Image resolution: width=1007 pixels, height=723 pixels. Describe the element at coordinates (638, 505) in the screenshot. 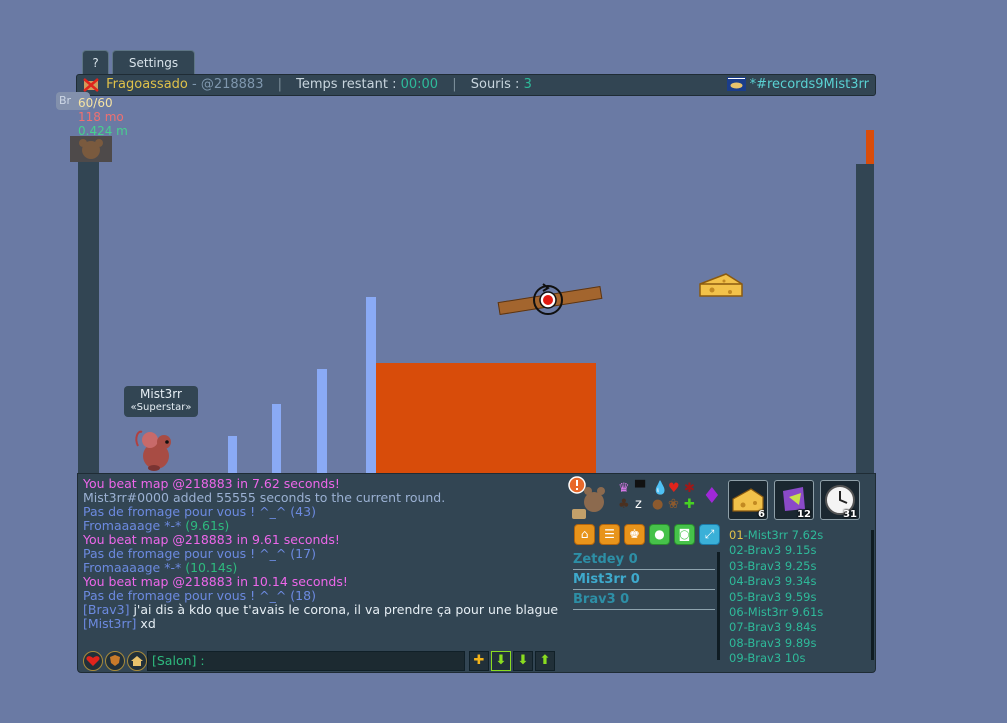

I see `sleep-icon: z` at that location.